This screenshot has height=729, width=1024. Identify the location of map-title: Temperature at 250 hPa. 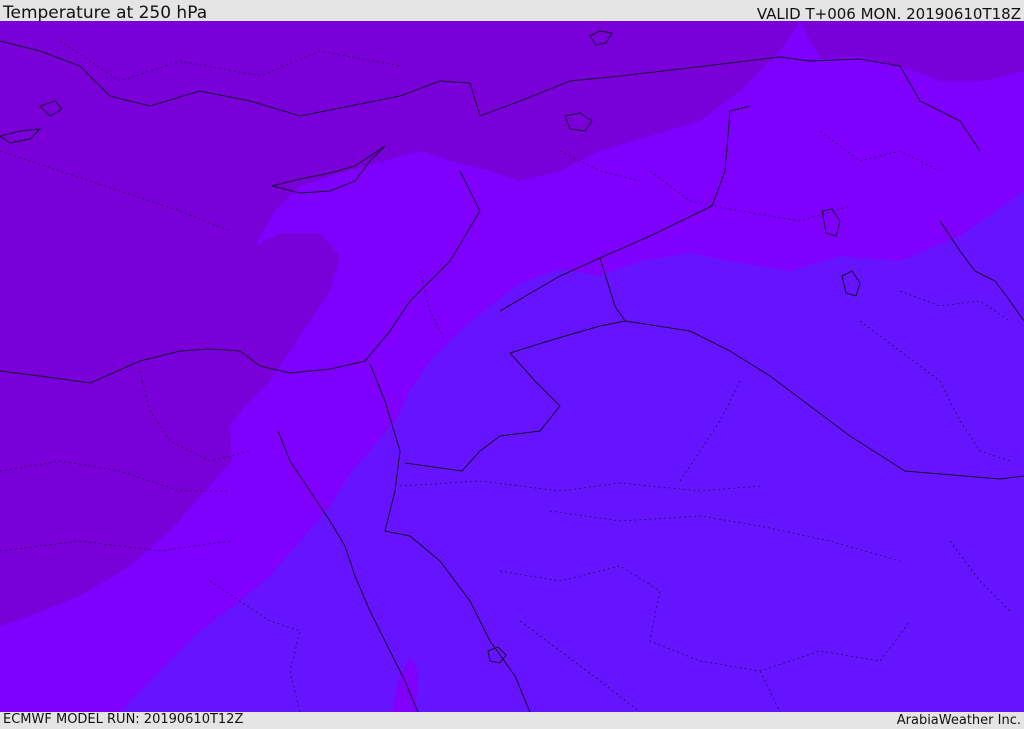
(105, 13).